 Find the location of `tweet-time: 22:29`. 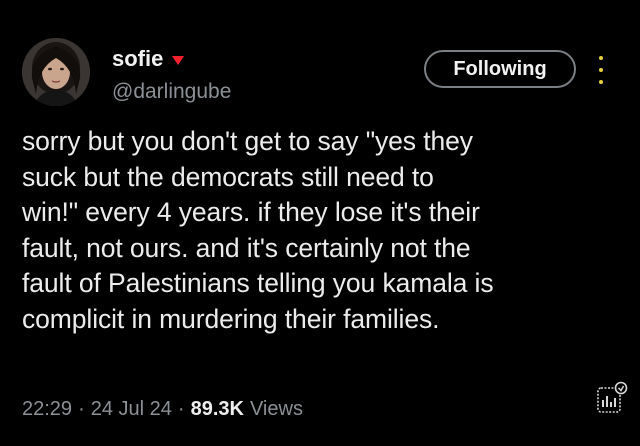

tweet-time: 22:29 is located at coordinates (47, 409).